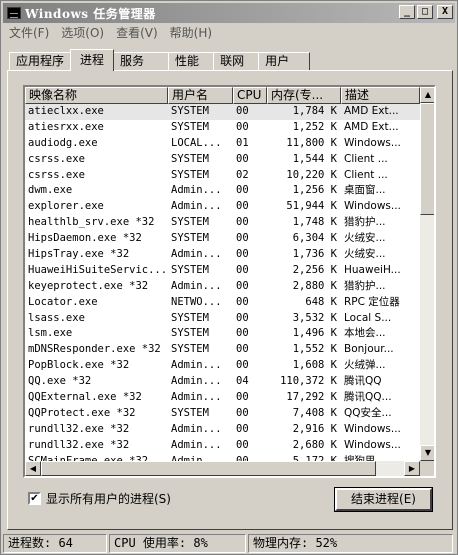 The height and width of the screenshot is (555, 458). I want to click on tab-networking: 联网, so click(236, 61).